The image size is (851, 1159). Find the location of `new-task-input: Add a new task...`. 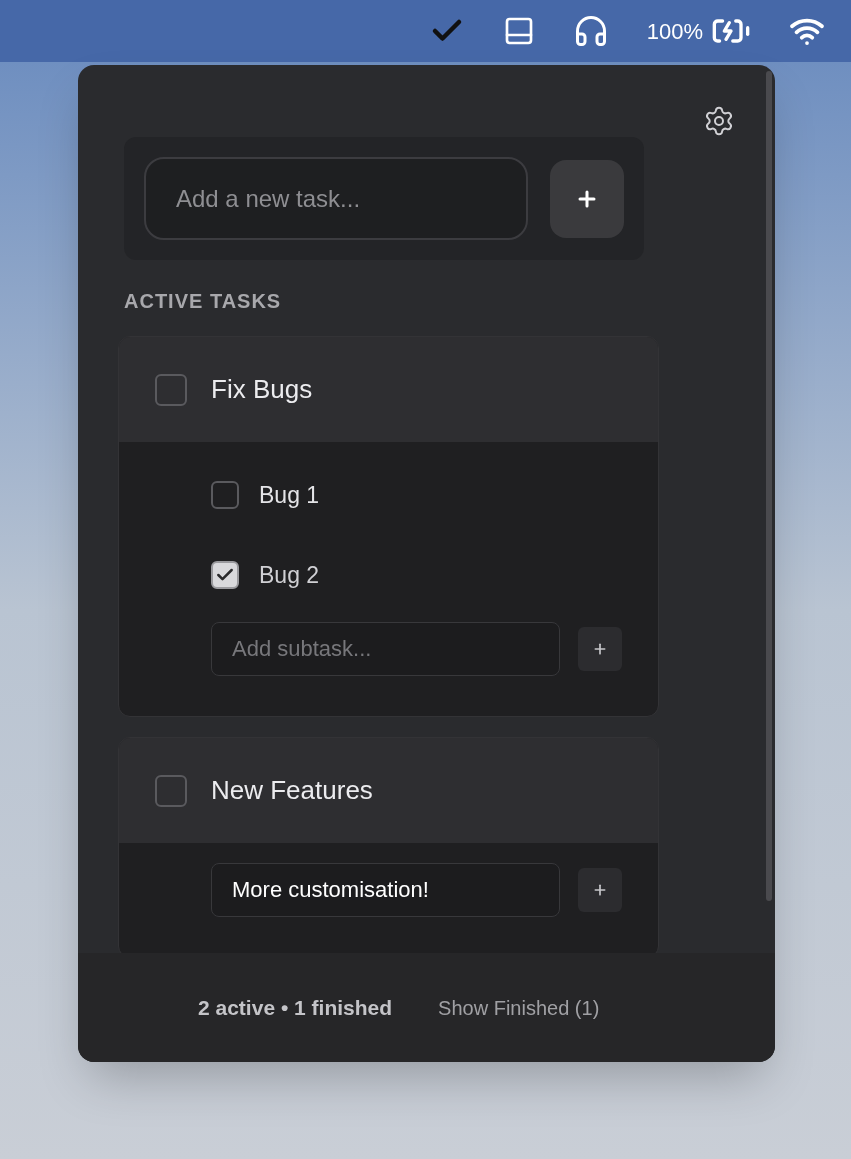

new-task-input: Add a new task... is located at coordinates (336, 198).